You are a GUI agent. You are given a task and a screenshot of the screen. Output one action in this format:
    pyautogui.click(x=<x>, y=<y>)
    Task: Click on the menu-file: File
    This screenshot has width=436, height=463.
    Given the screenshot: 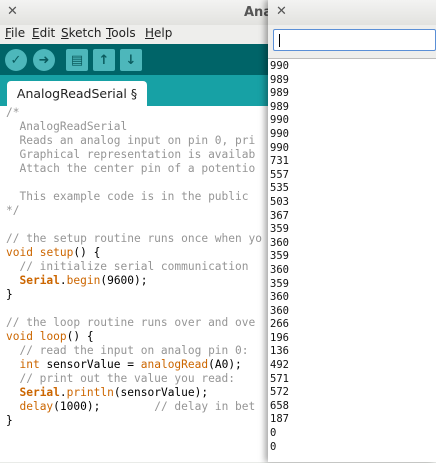 What is the action you would take?
    pyautogui.click(x=15, y=33)
    